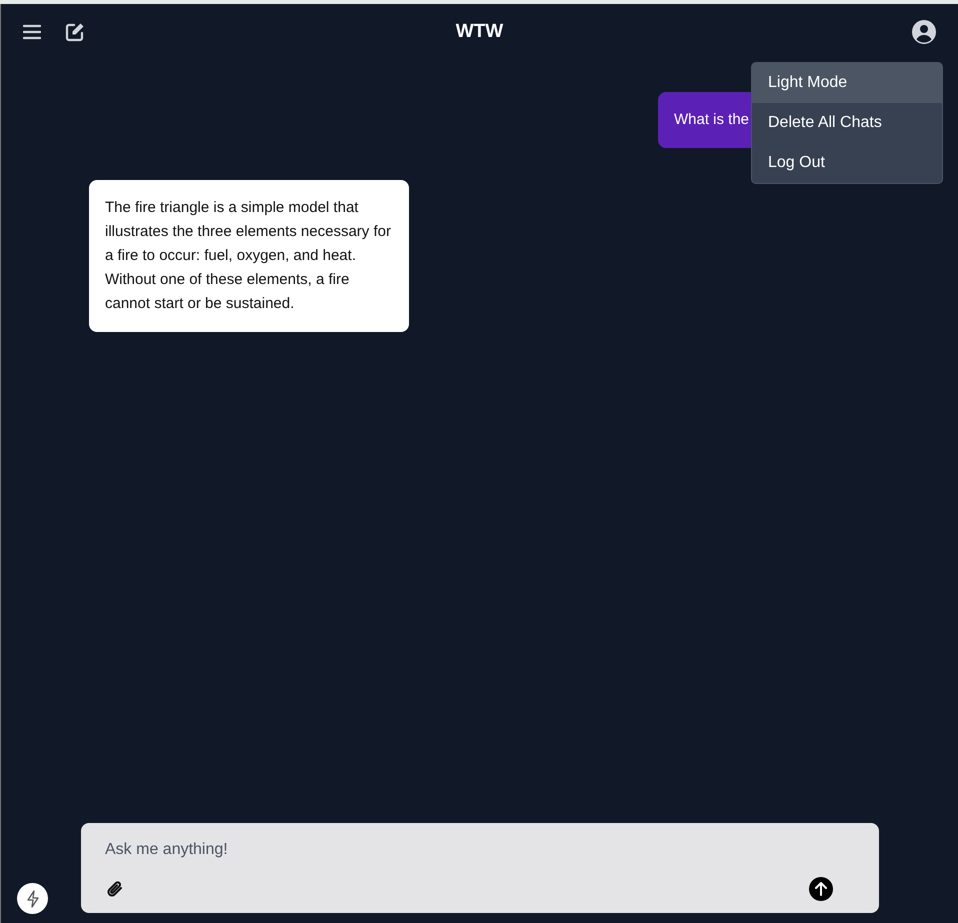 This screenshot has width=958, height=923. Describe the element at coordinates (847, 83) in the screenshot. I see `menu-item: Light Mode` at that location.